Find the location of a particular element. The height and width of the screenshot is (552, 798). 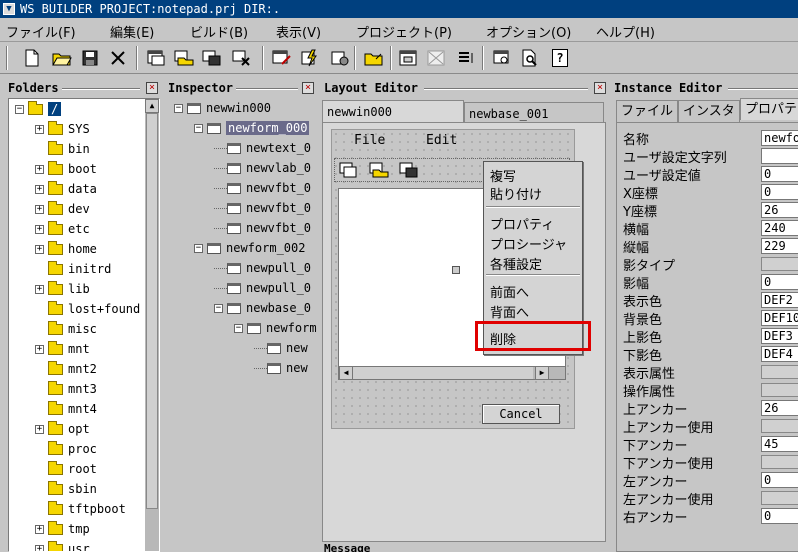

hscrollbar: ◀ ▶ is located at coordinates (452, 373).